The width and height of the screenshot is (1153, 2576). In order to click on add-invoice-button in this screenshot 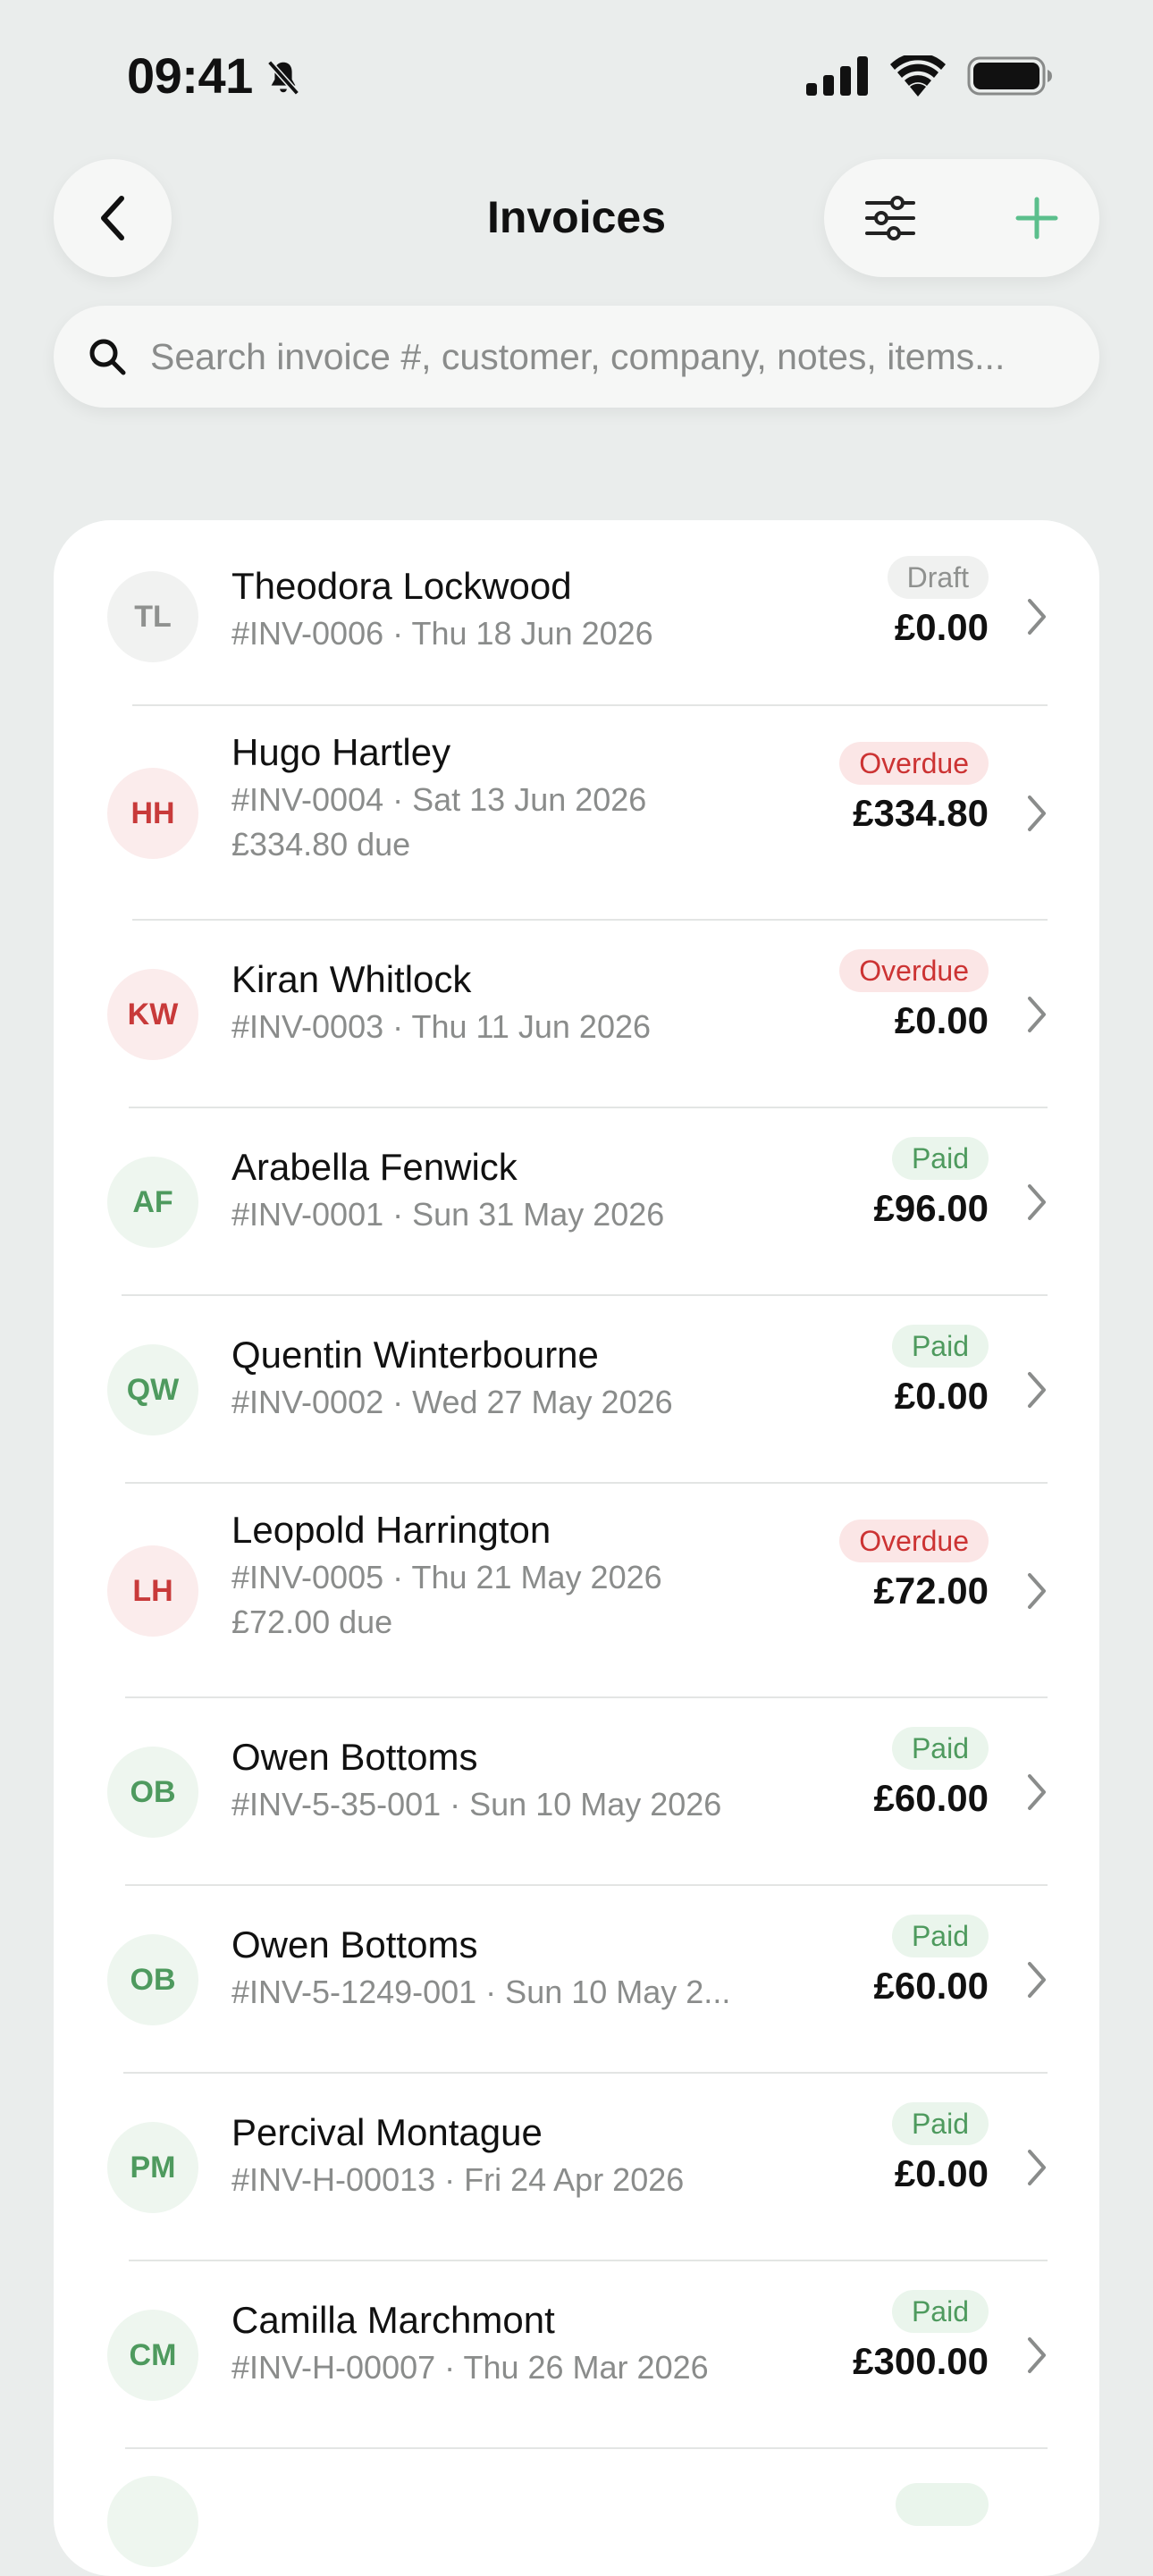, I will do `click(1037, 218)`.